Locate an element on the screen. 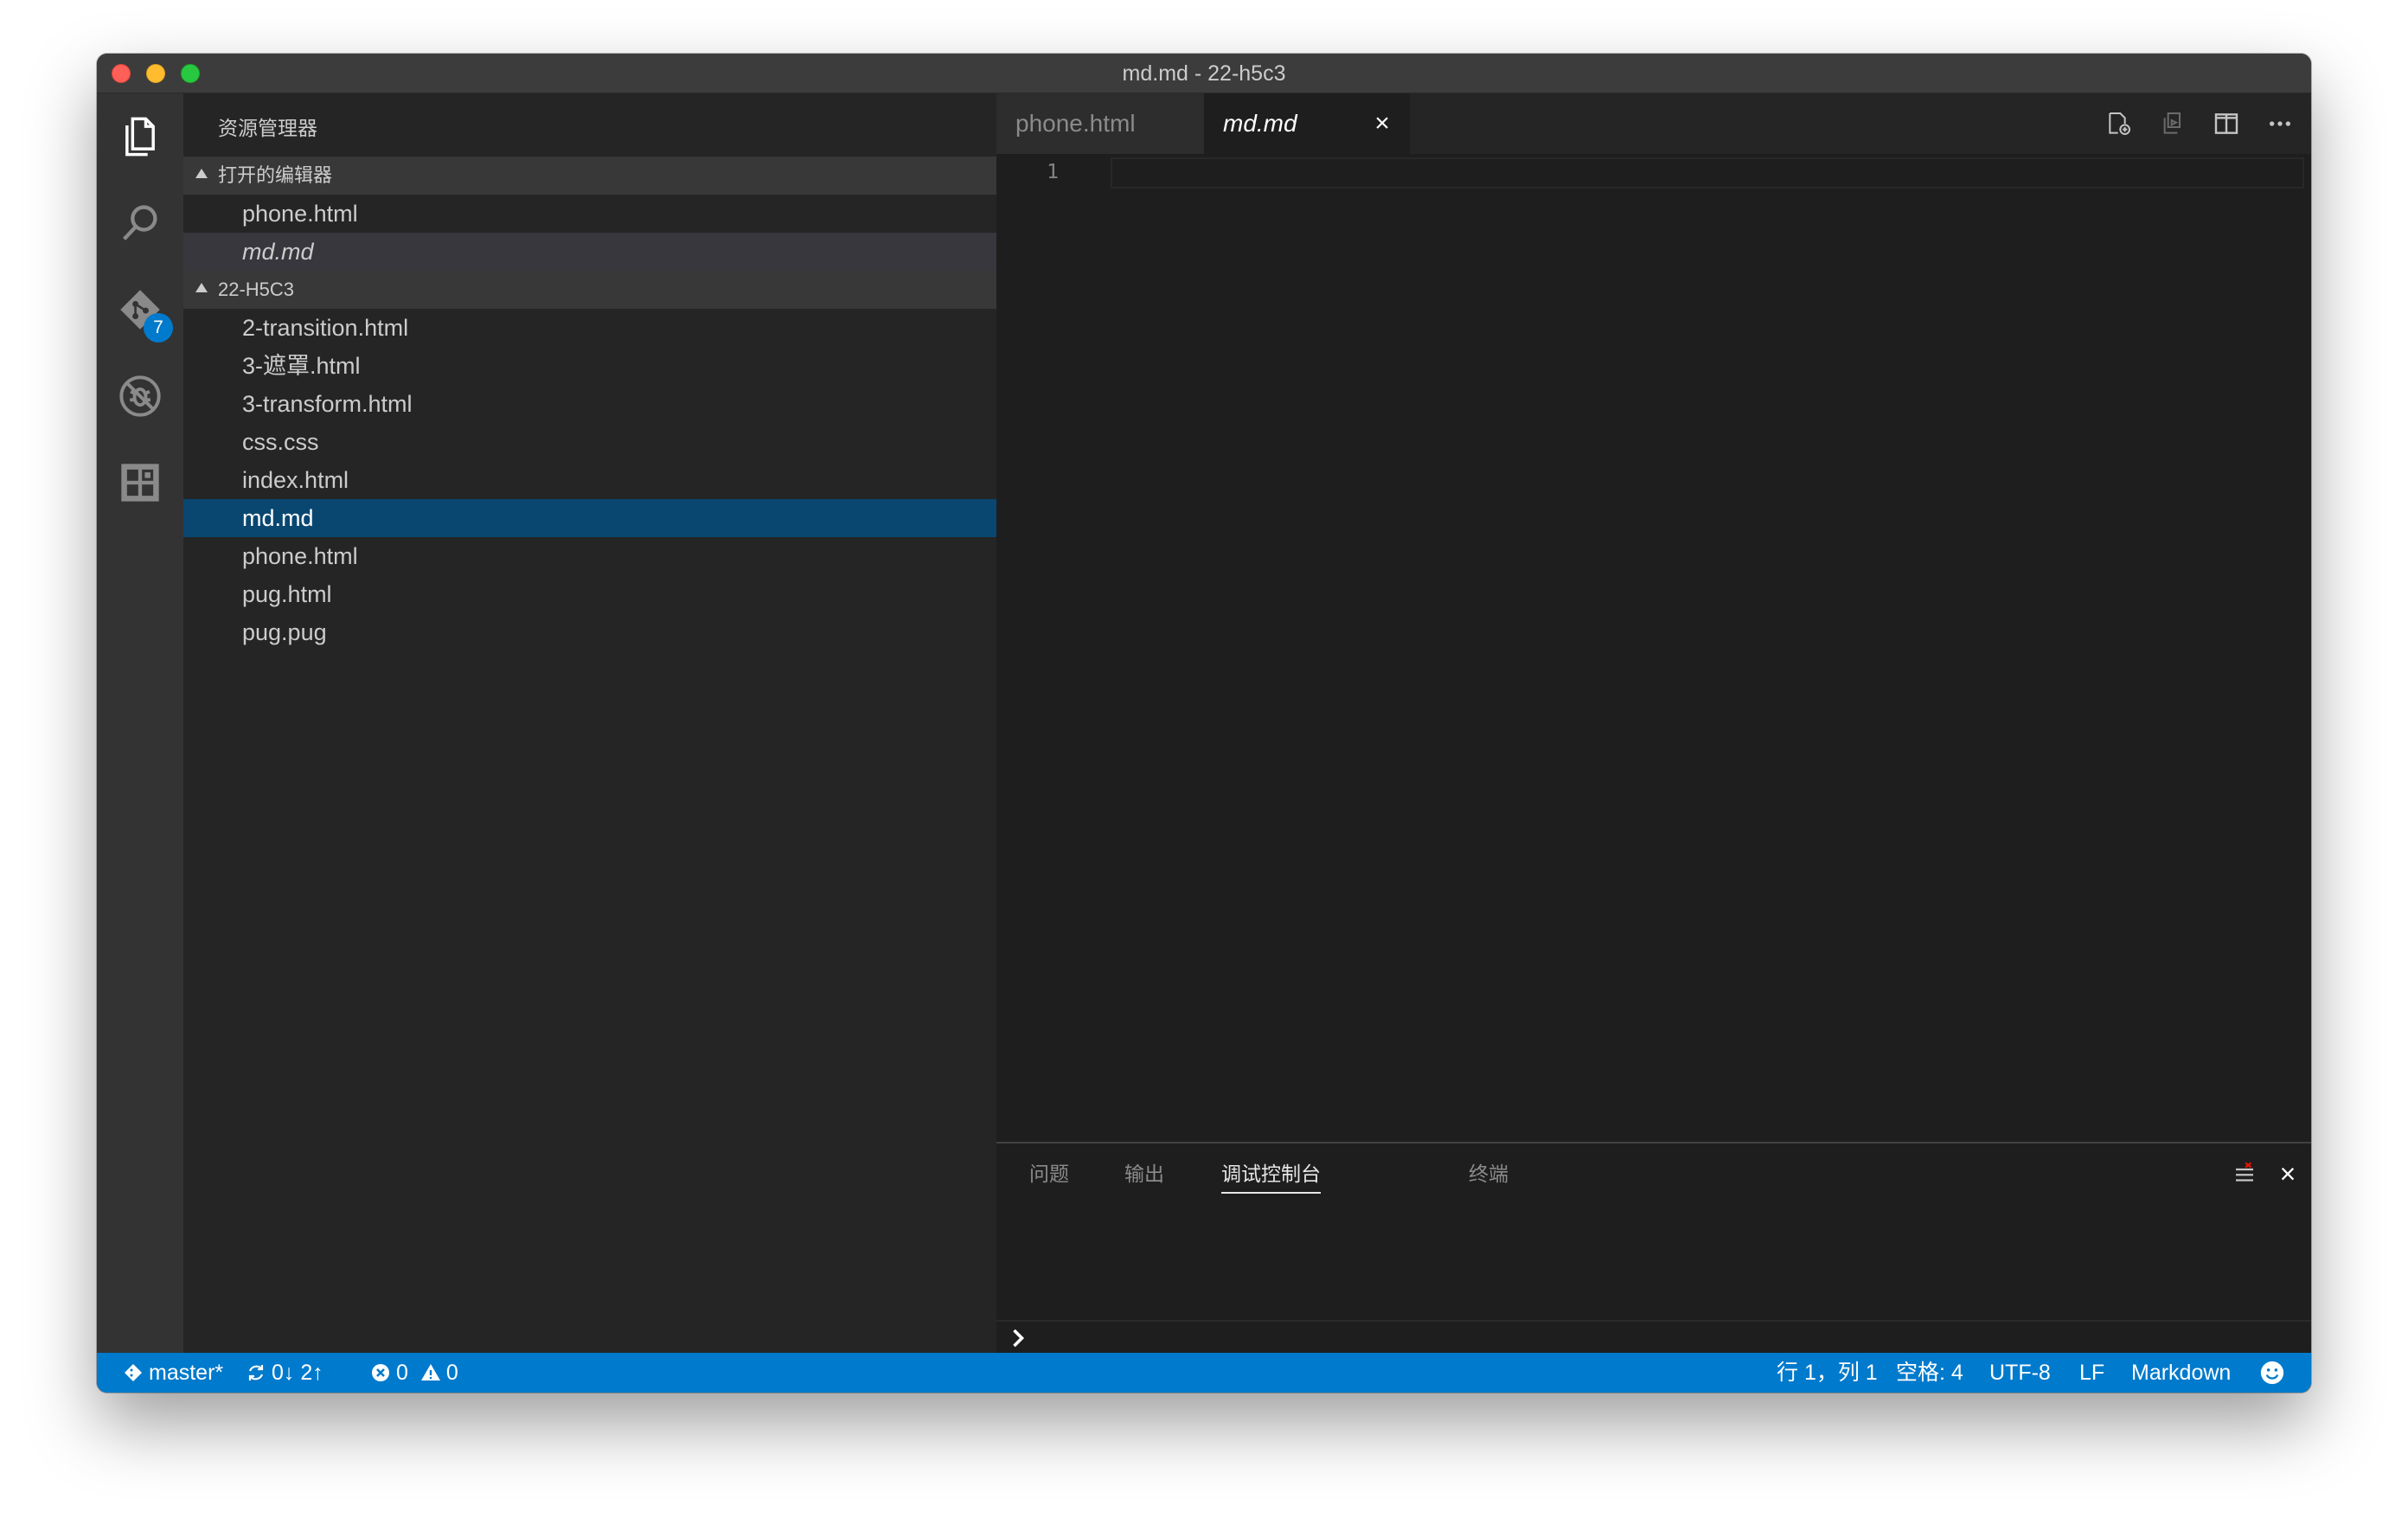 Image resolution: width=2408 pixels, height=1531 pixels. branch-name: master* is located at coordinates (186, 1373).